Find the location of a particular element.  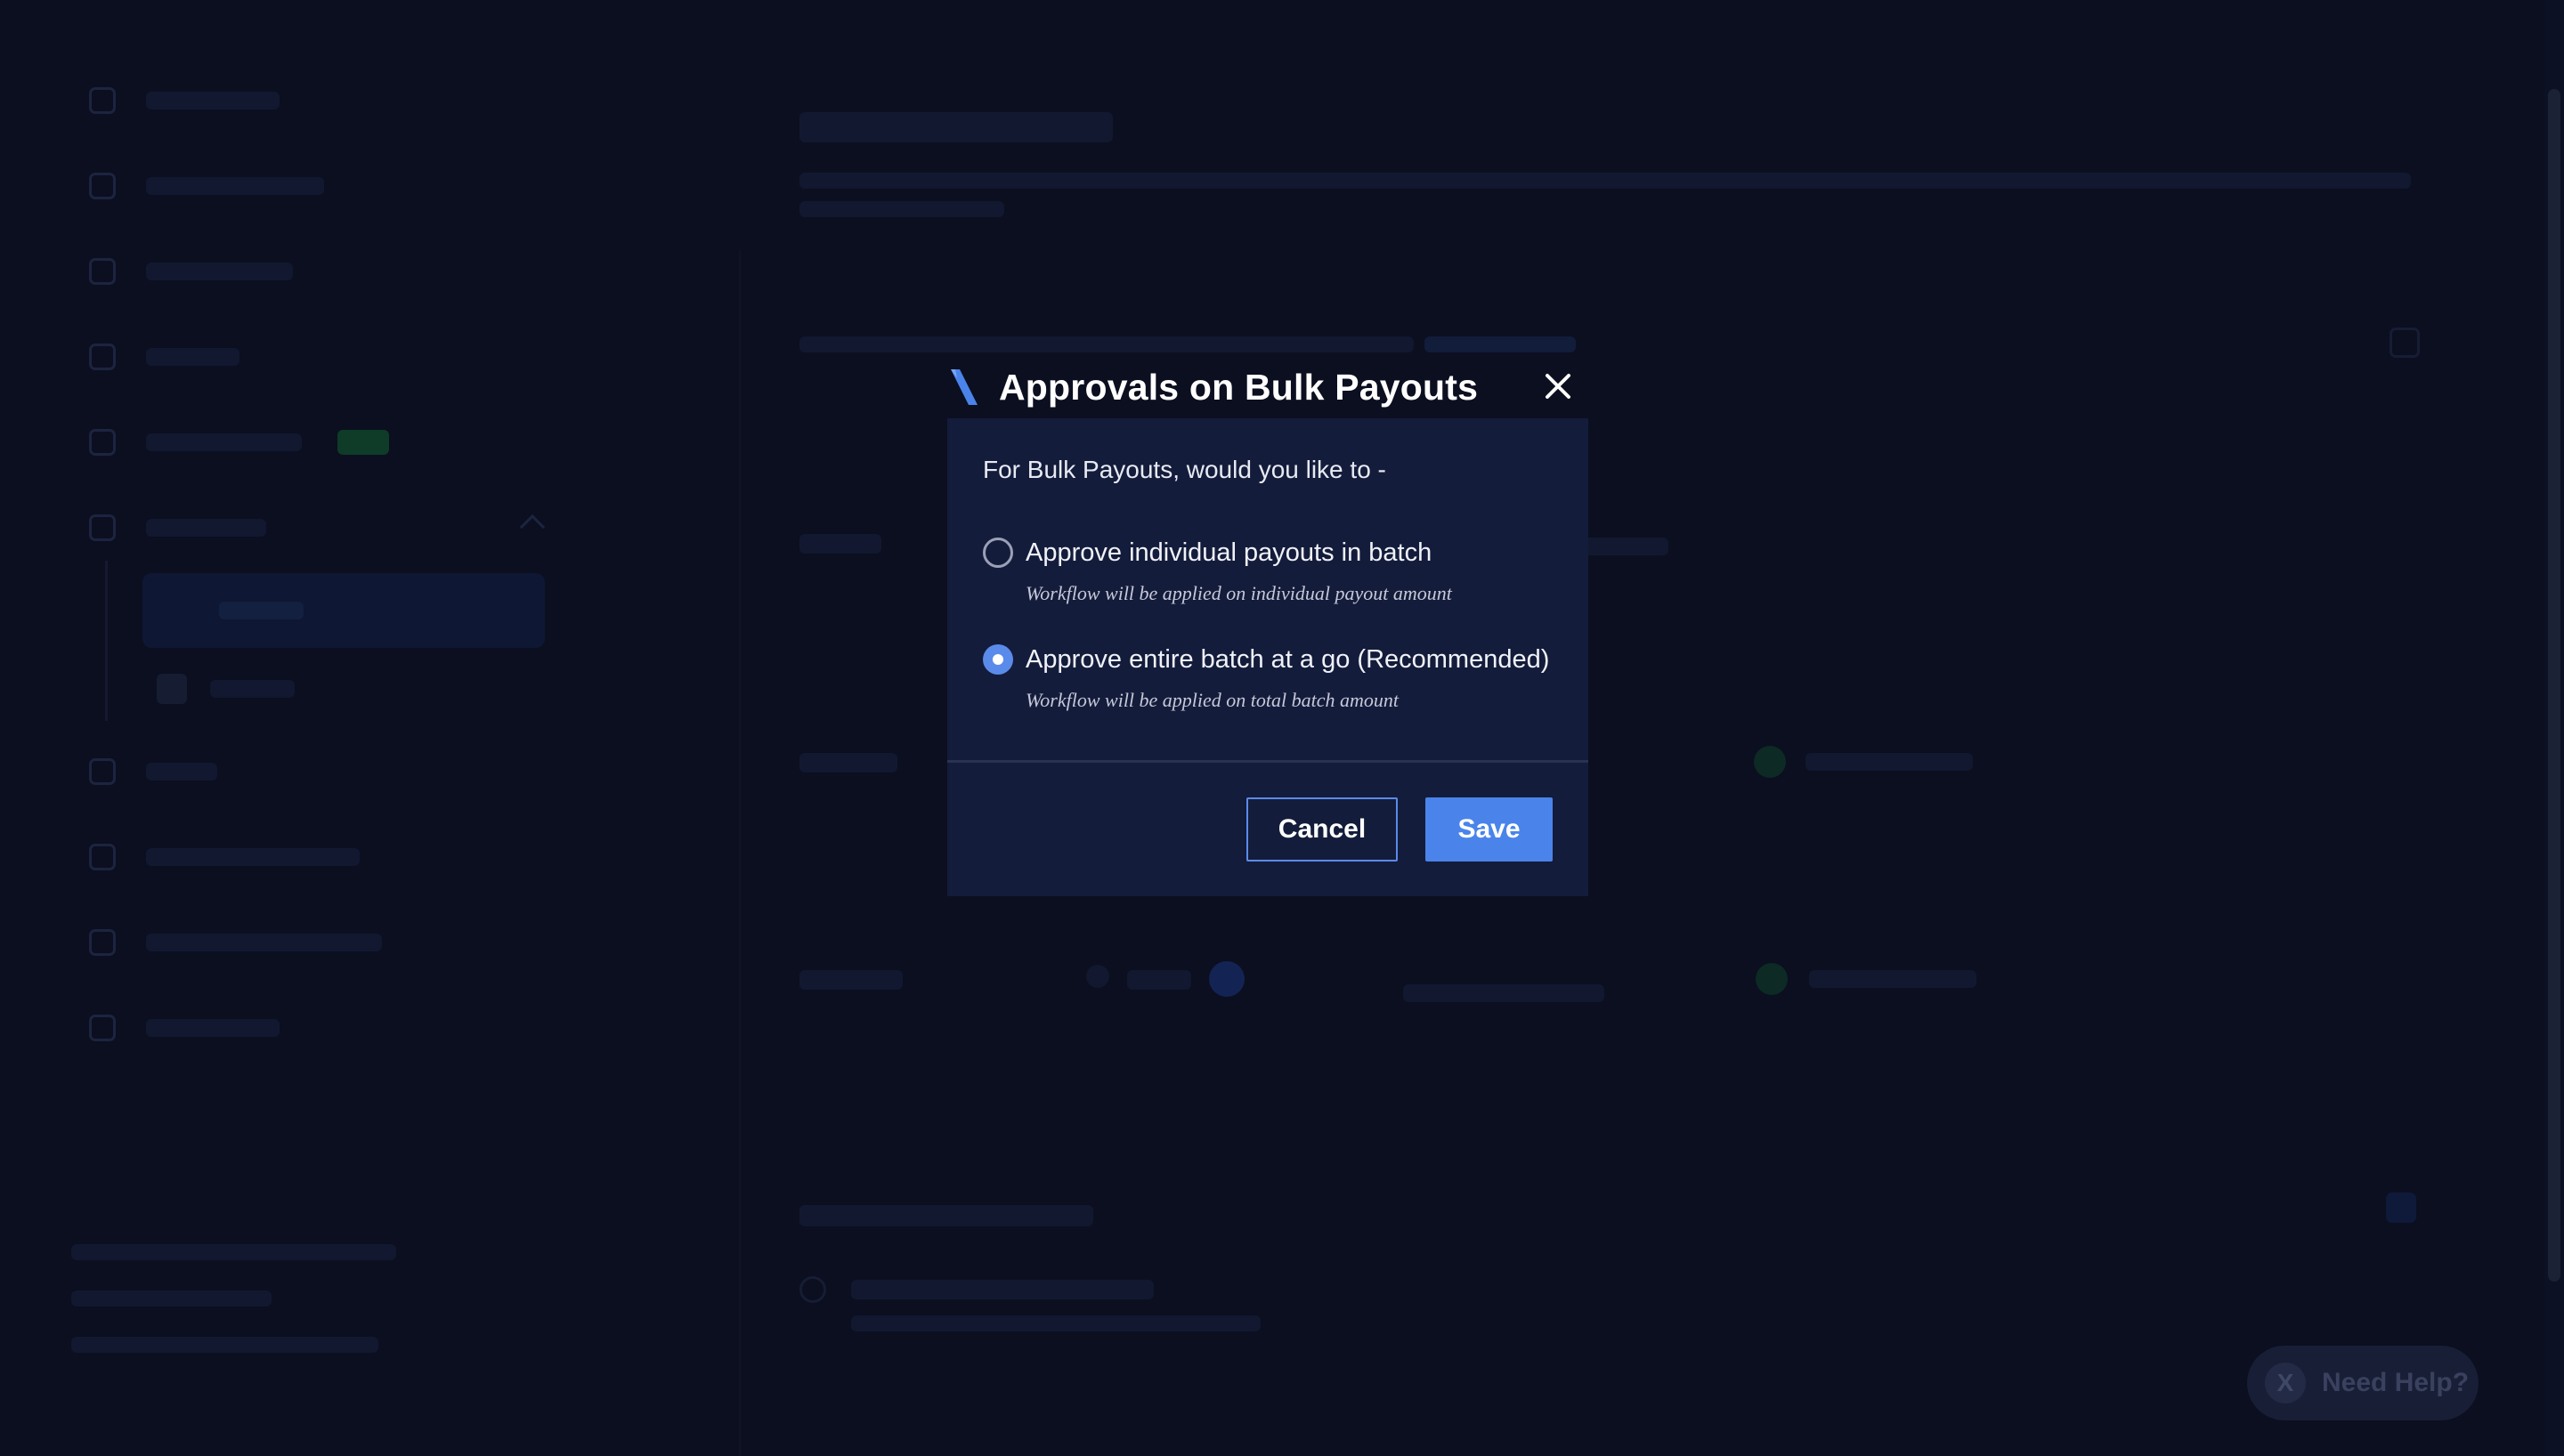

delete-icon is located at coordinates (2405, 343).